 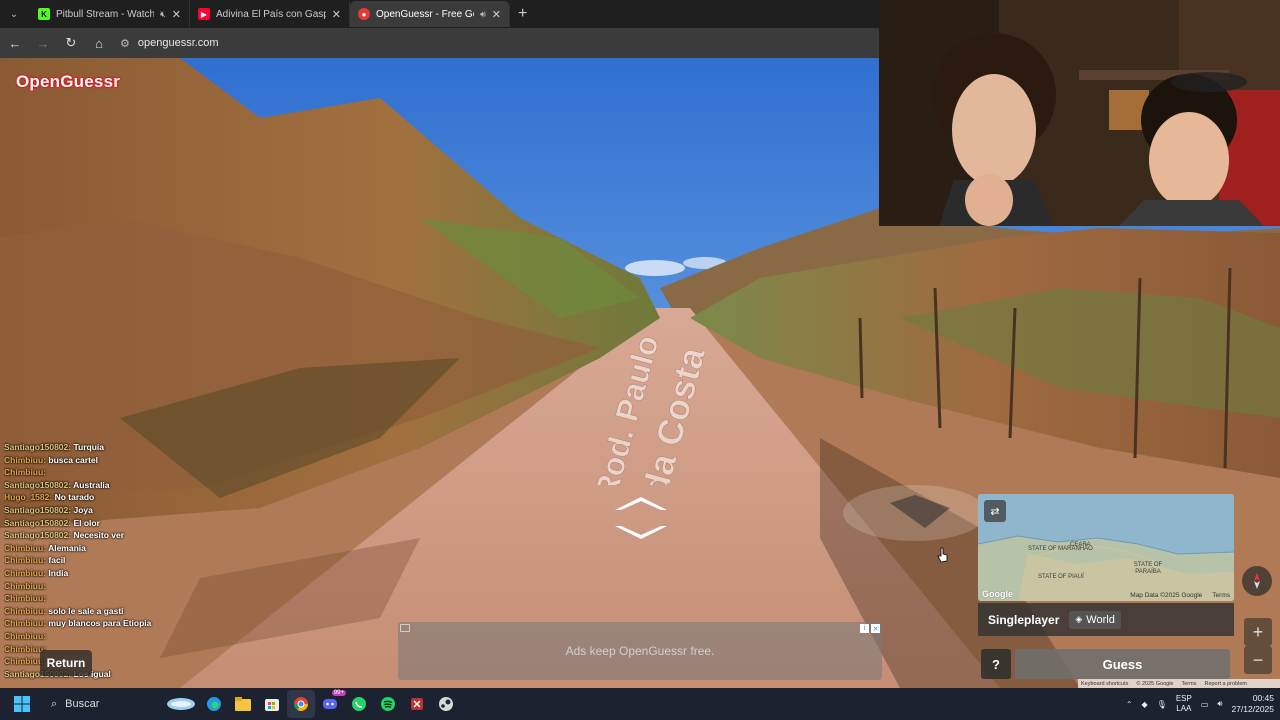 What do you see at coordinates (54, 703) in the screenshot?
I see `search-icon: ⌕` at bounding box center [54, 703].